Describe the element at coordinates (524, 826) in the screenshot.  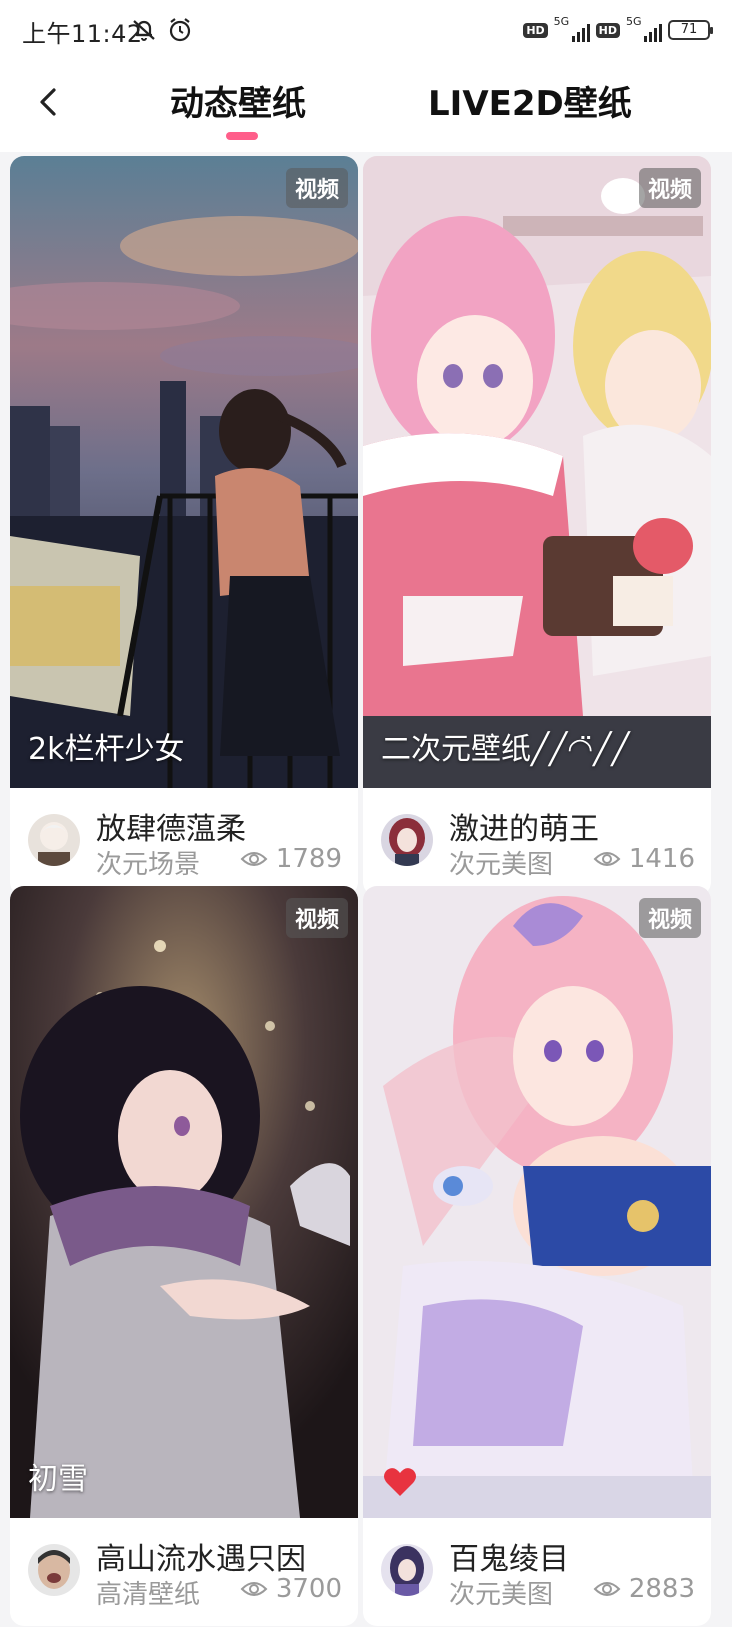
I see `author-name: 激进的萌王` at that location.